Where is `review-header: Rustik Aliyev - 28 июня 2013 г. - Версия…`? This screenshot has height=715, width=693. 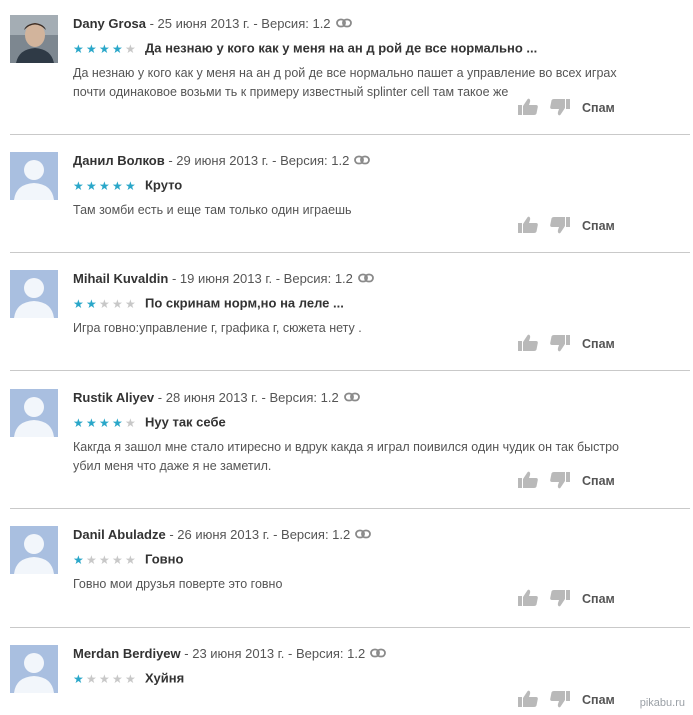 review-header: Rustik Aliyev - 28 июня 2013 г. - Версия… is located at coordinates (216, 398).